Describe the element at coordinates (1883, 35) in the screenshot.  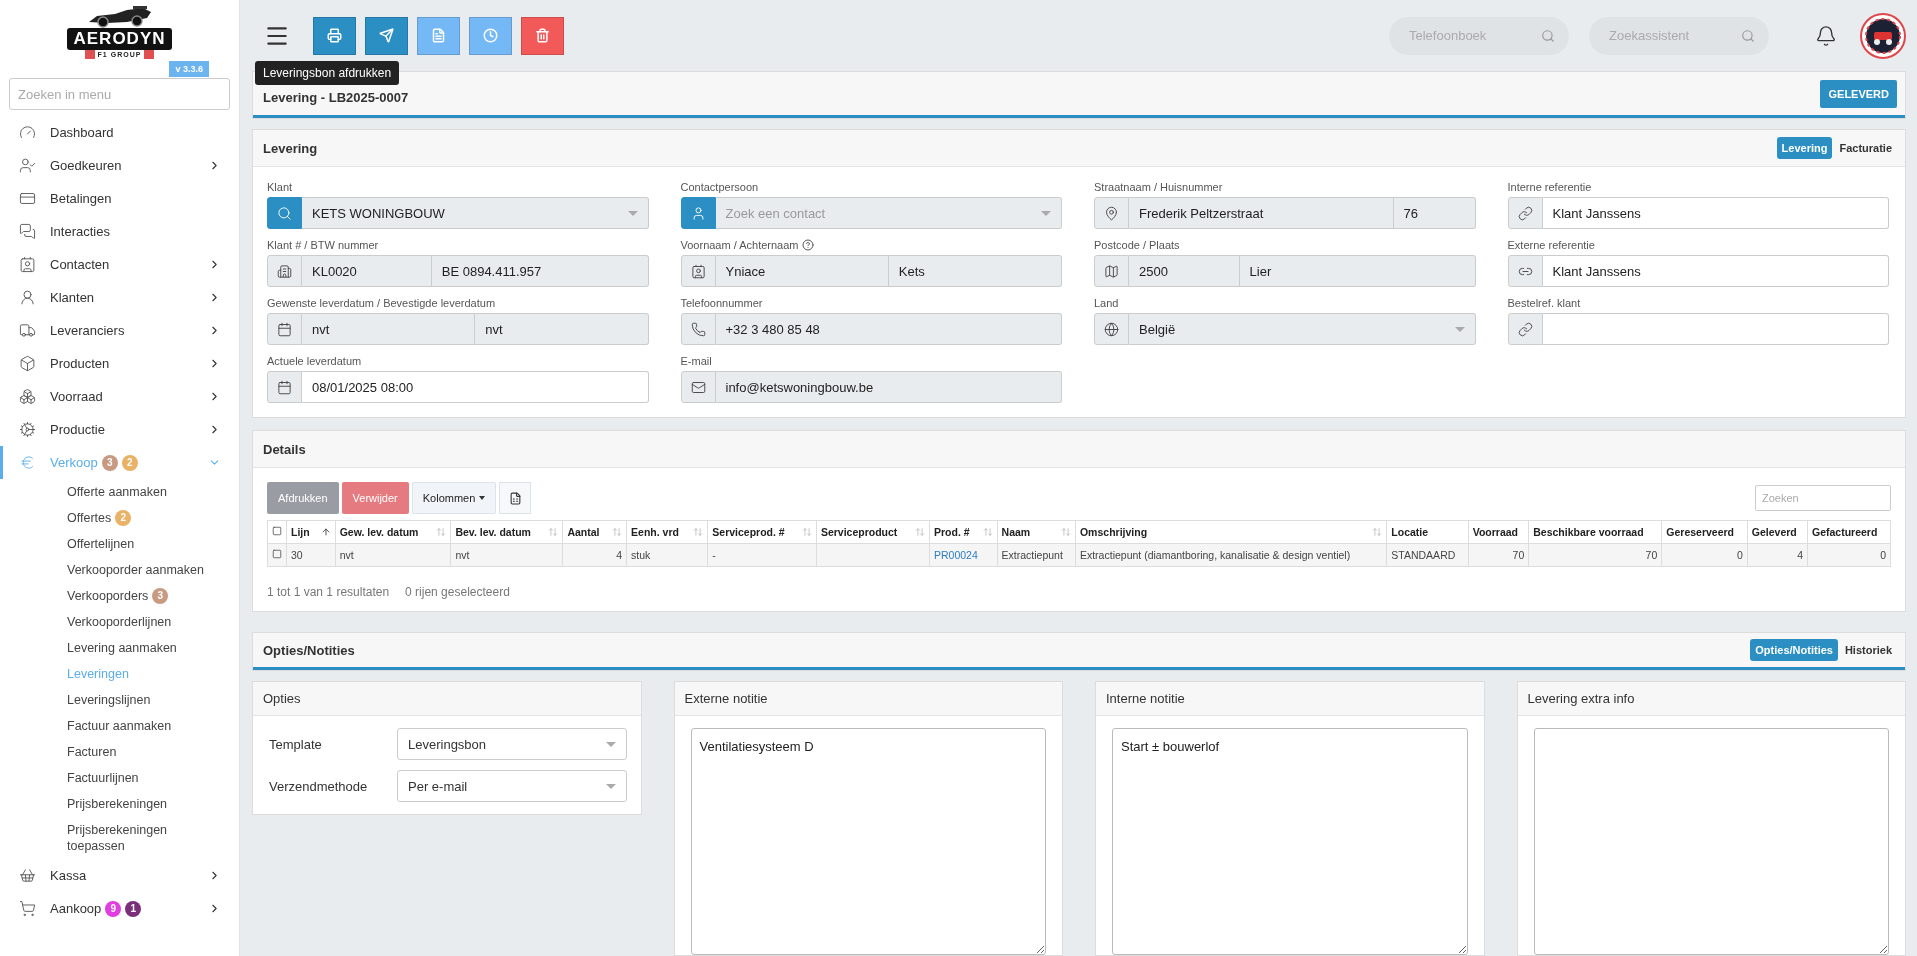
I see `avatar` at that location.